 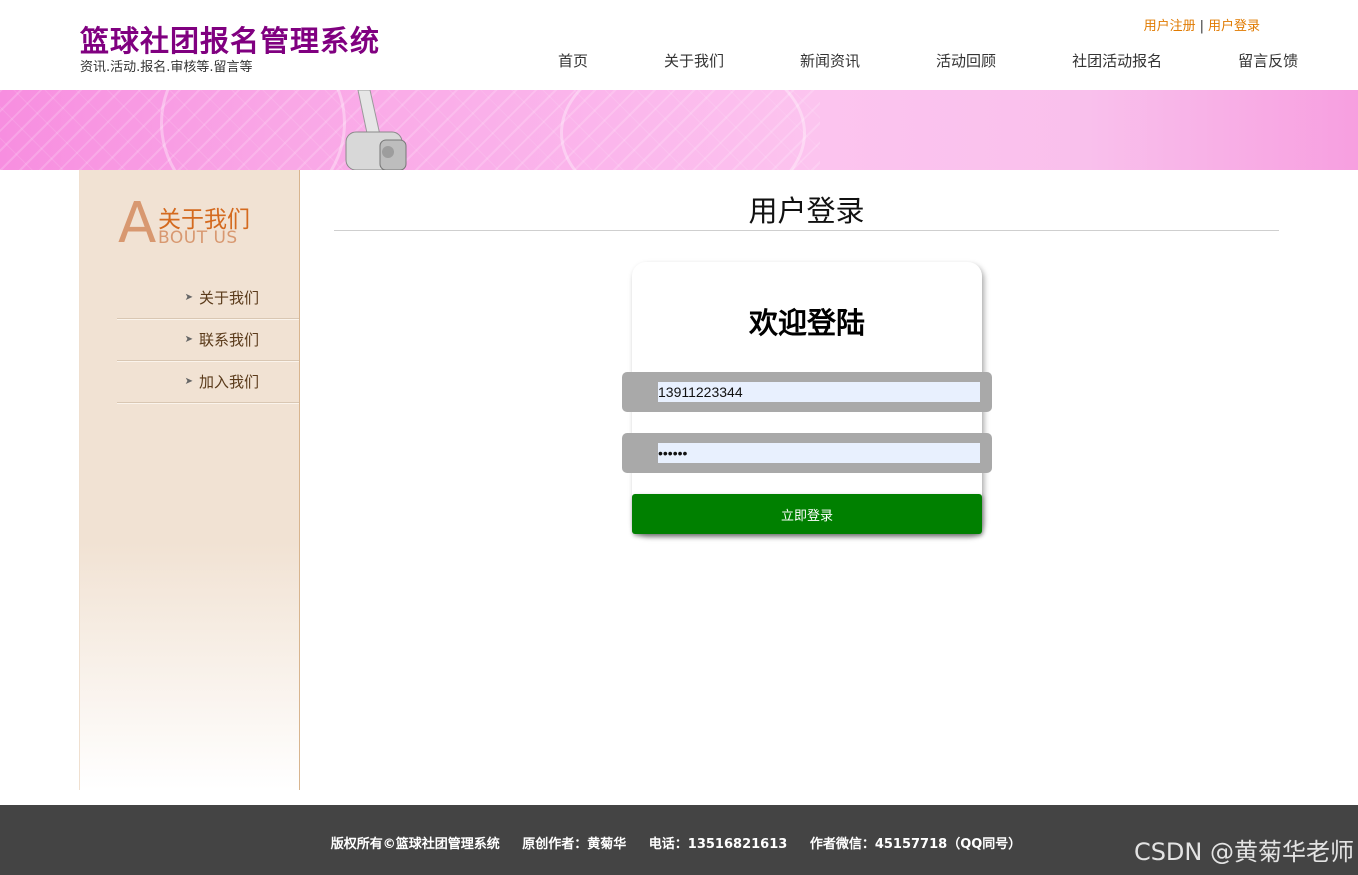 I want to click on sidebar-menu: ➤ 关于我们 ➤ 联系我们 ➤ 加入我们, so click(x=208, y=340).